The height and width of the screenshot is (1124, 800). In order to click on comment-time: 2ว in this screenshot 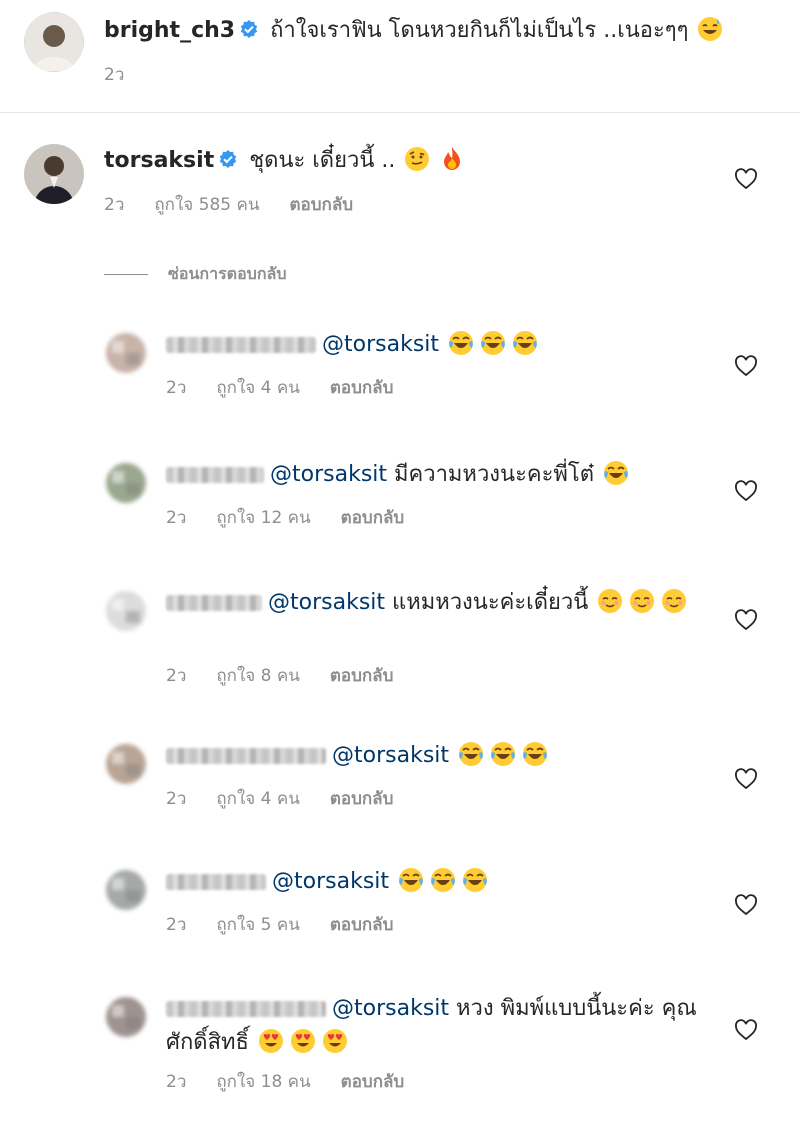, I will do `click(114, 205)`.